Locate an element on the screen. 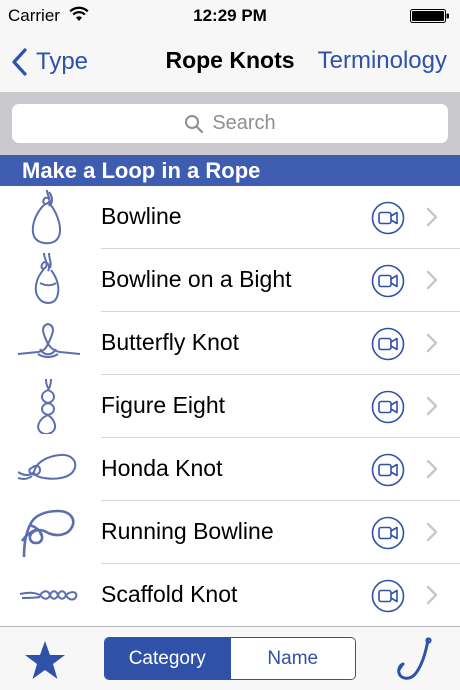  bottom-toolbar: Category Name is located at coordinates (230, 658).